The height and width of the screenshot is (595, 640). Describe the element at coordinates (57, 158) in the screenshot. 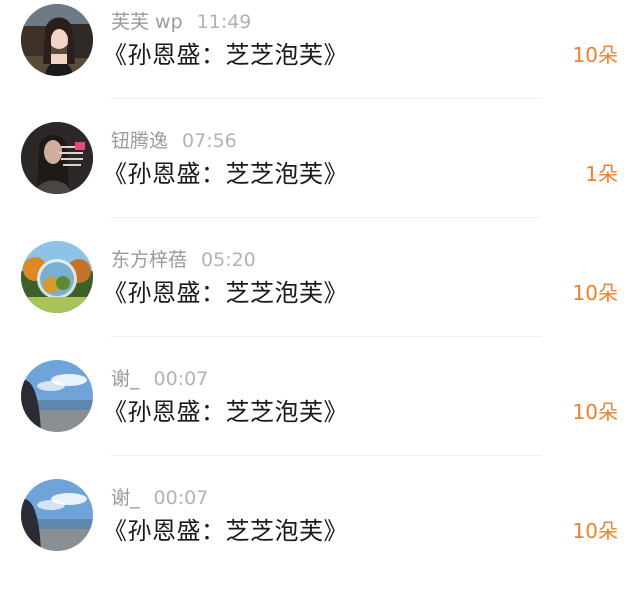

I see `woman-dark-text-icon` at that location.